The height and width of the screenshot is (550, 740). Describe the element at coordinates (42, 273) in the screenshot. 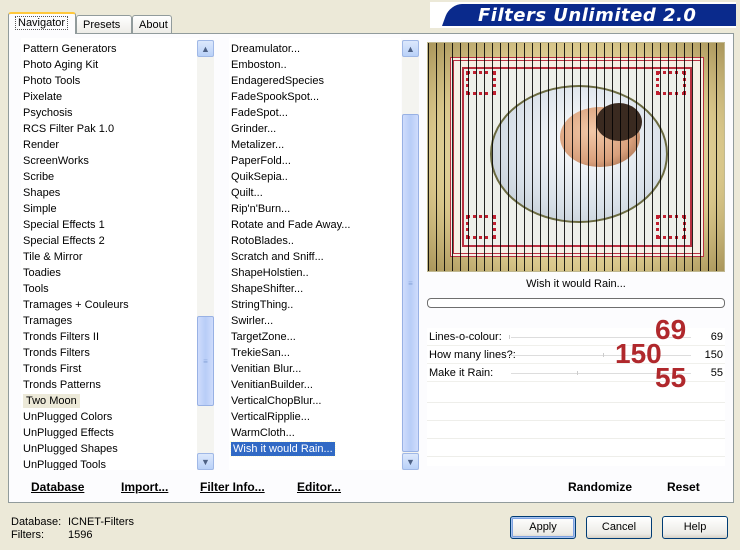

I see `category-item-label: Toadies` at that location.